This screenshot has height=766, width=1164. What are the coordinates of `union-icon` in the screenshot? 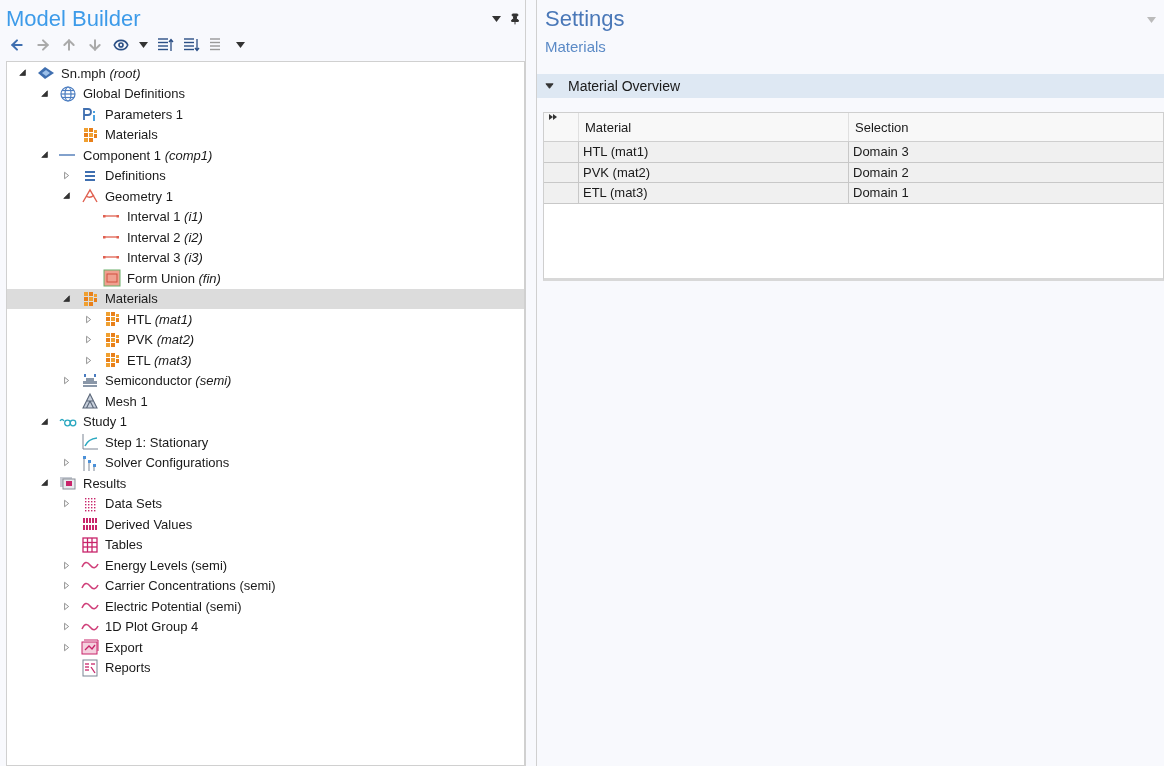 It's located at (112, 278).